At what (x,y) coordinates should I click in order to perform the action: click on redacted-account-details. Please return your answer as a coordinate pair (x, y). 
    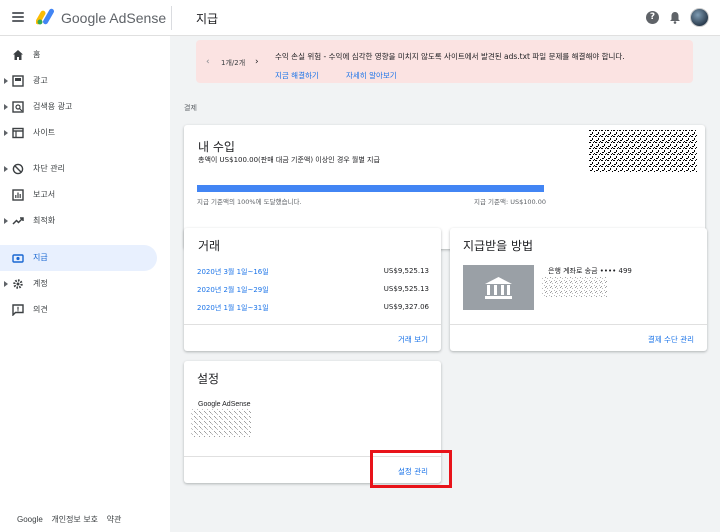
    Looking at the image, I should click on (574, 287).